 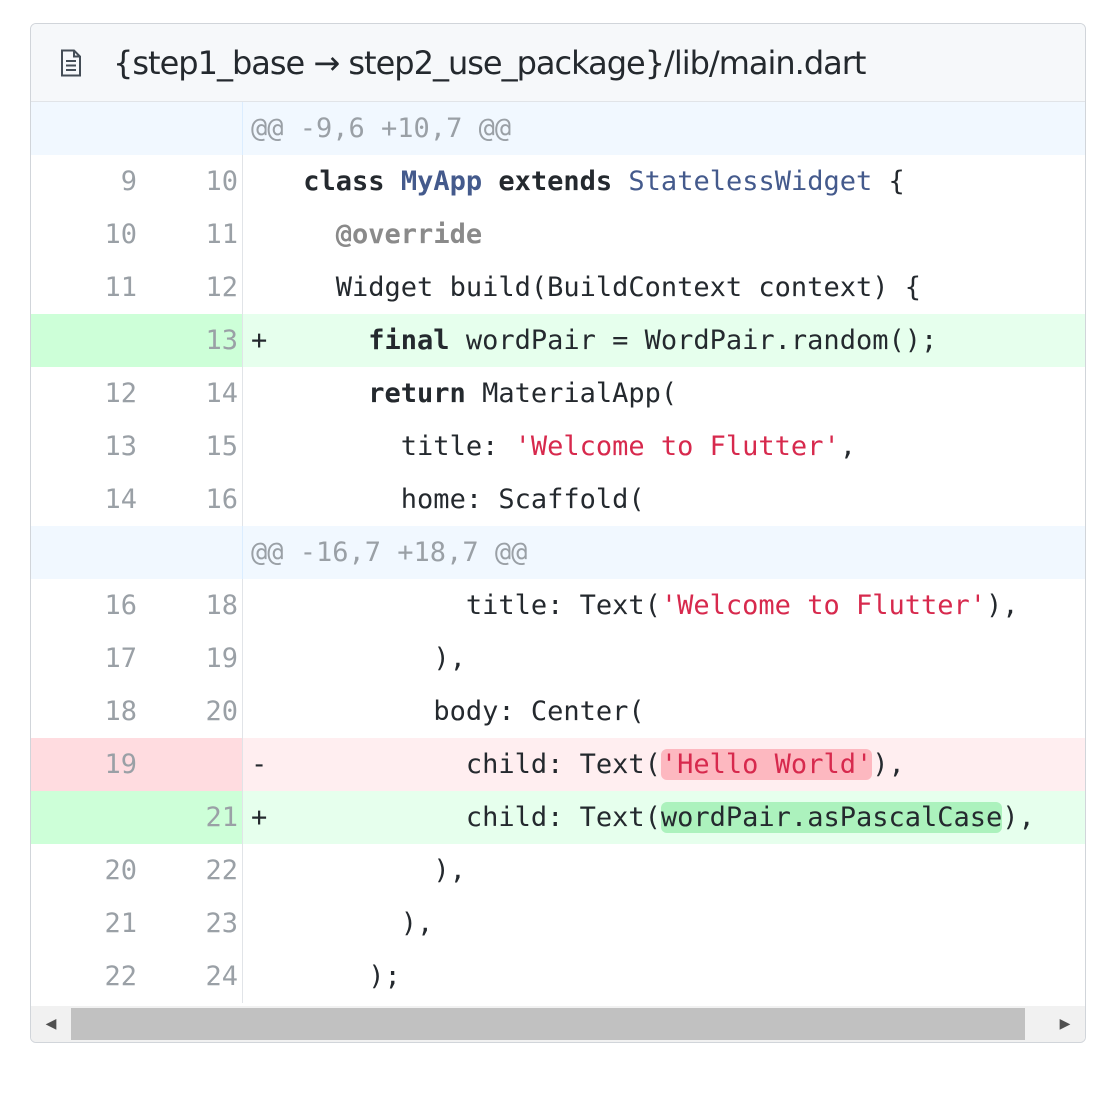 What do you see at coordinates (766, 764) in the screenshot?
I see `deleted-word-highlight: 'Hello World'` at bounding box center [766, 764].